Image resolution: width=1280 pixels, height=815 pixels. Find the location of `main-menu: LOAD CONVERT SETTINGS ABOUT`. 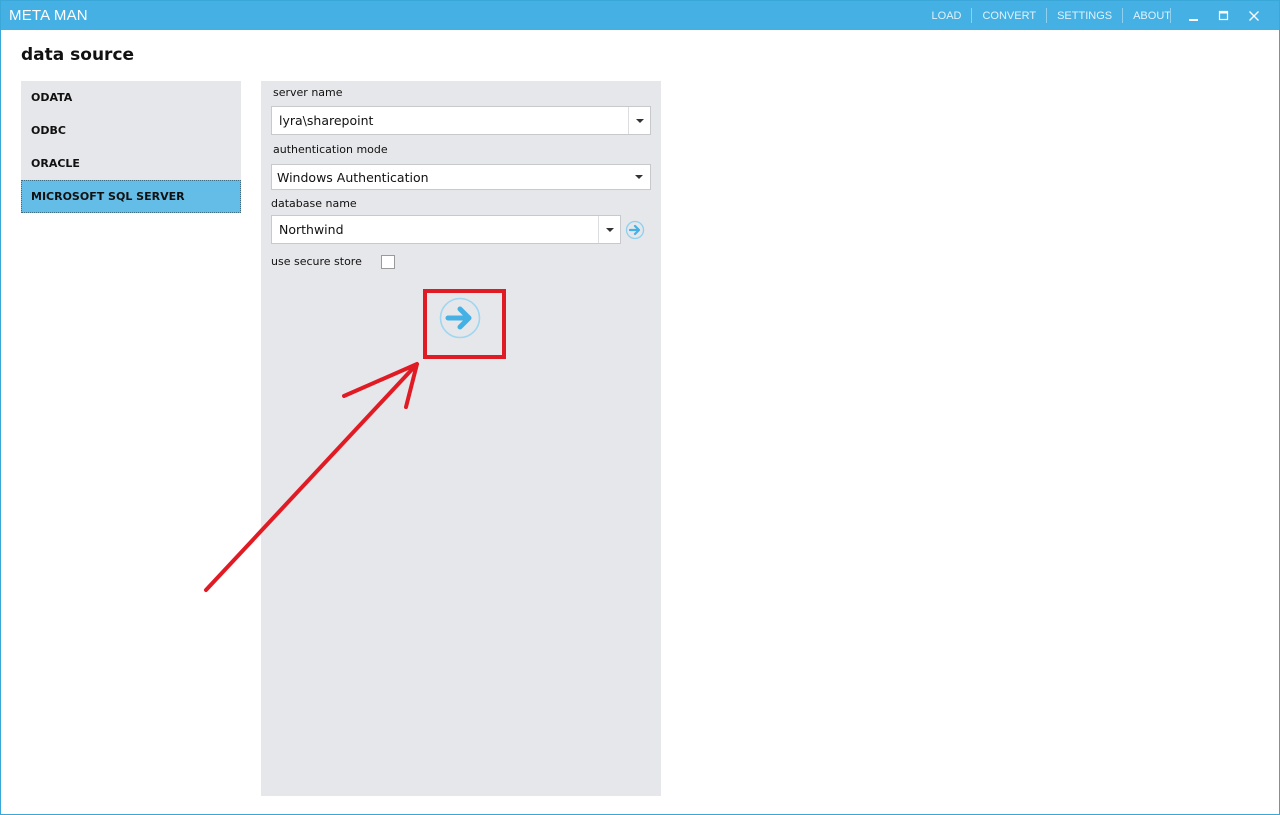

main-menu: LOAD CONVERT SETTINGS ABOUT is located at coordinates (1051, 15).